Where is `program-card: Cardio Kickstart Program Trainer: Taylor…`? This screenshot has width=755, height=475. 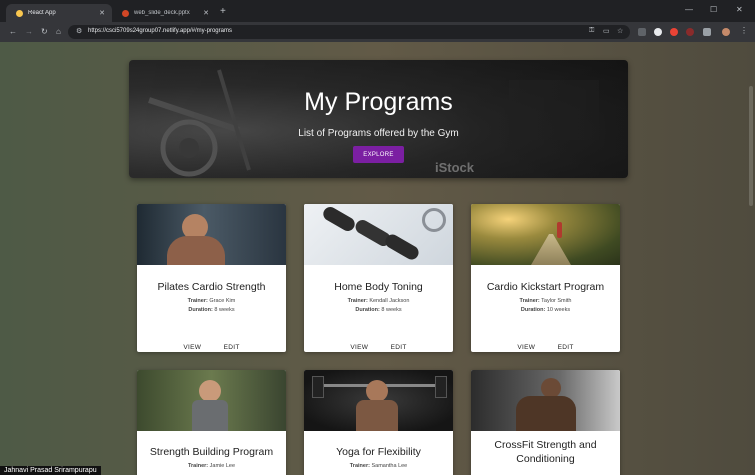 program-card: Cardio Kickstart Program Trainer: Taylor… is located at coordinates (545, 278).